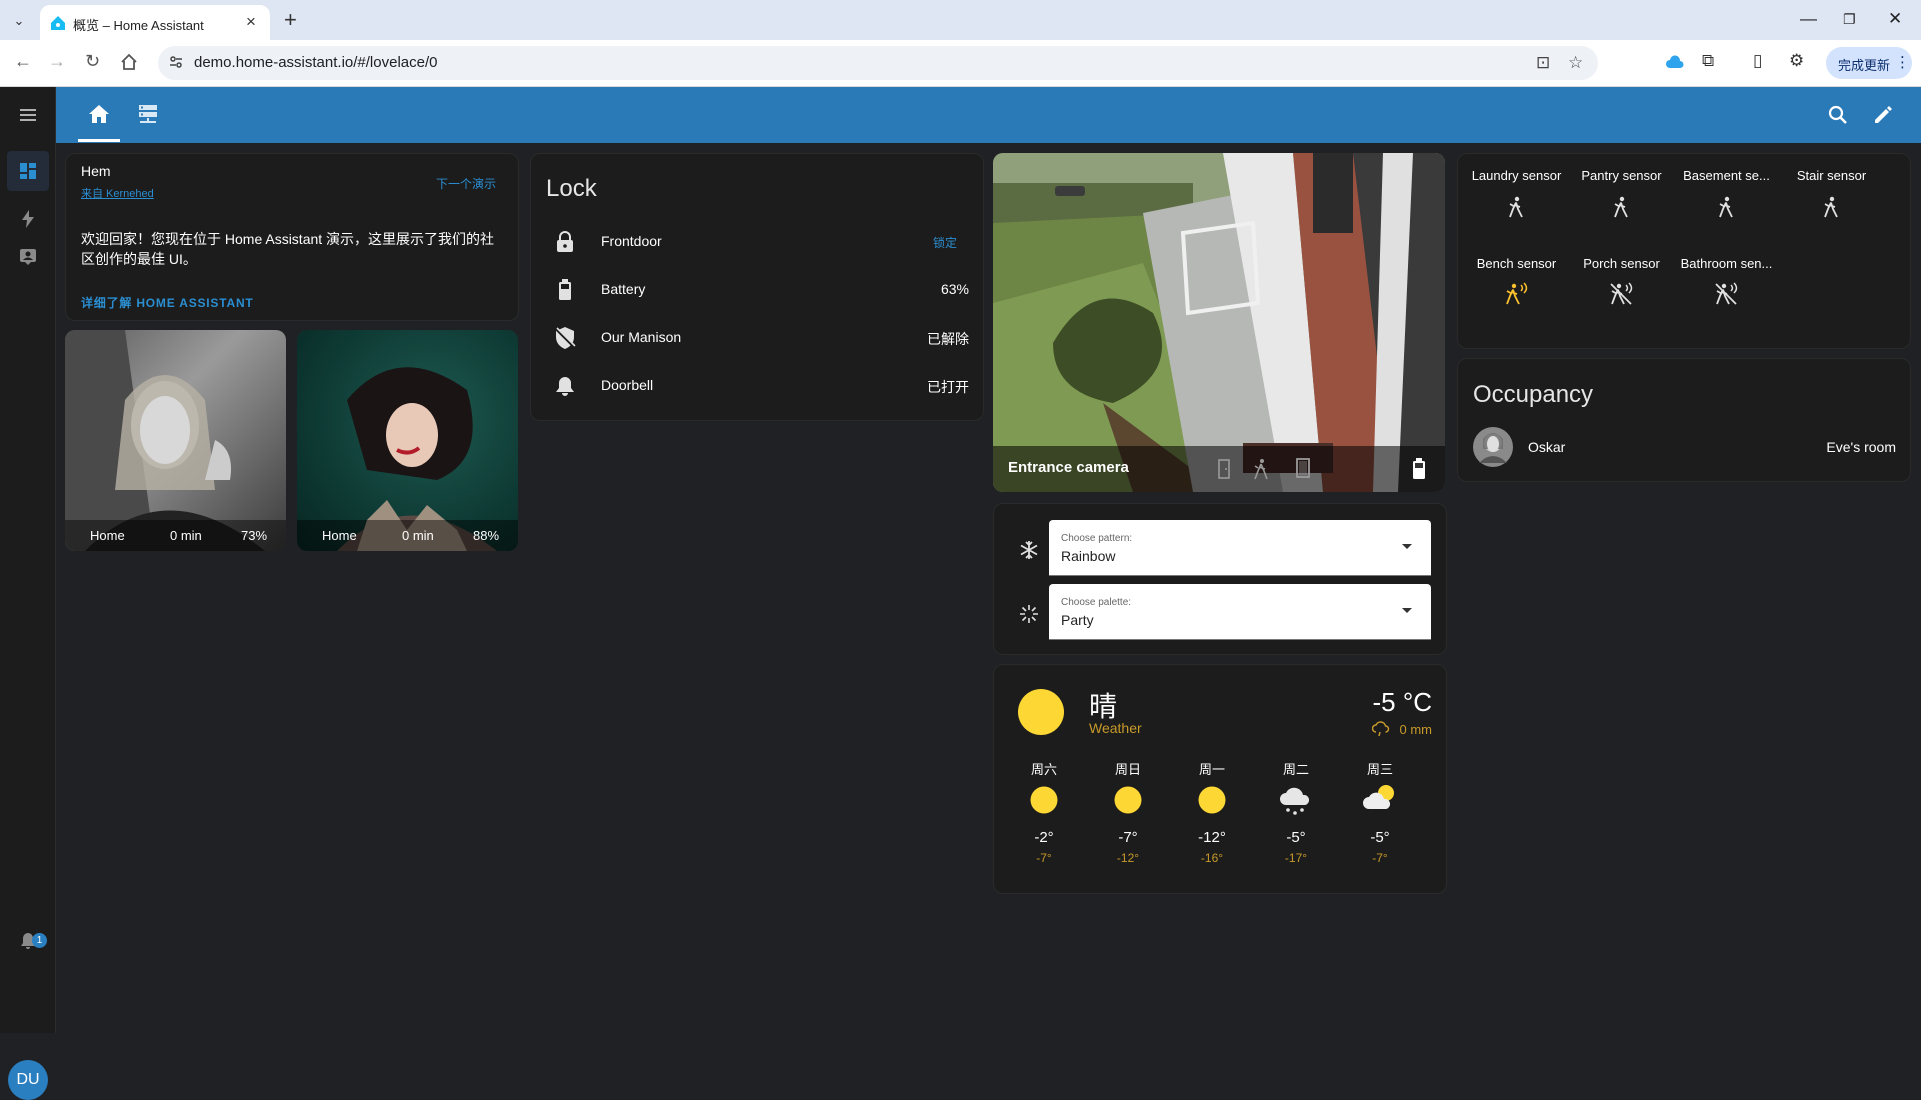 This screenshot has width=1921, height=1100. I want to click on restore-icon: ❐, so click(1849, 19).